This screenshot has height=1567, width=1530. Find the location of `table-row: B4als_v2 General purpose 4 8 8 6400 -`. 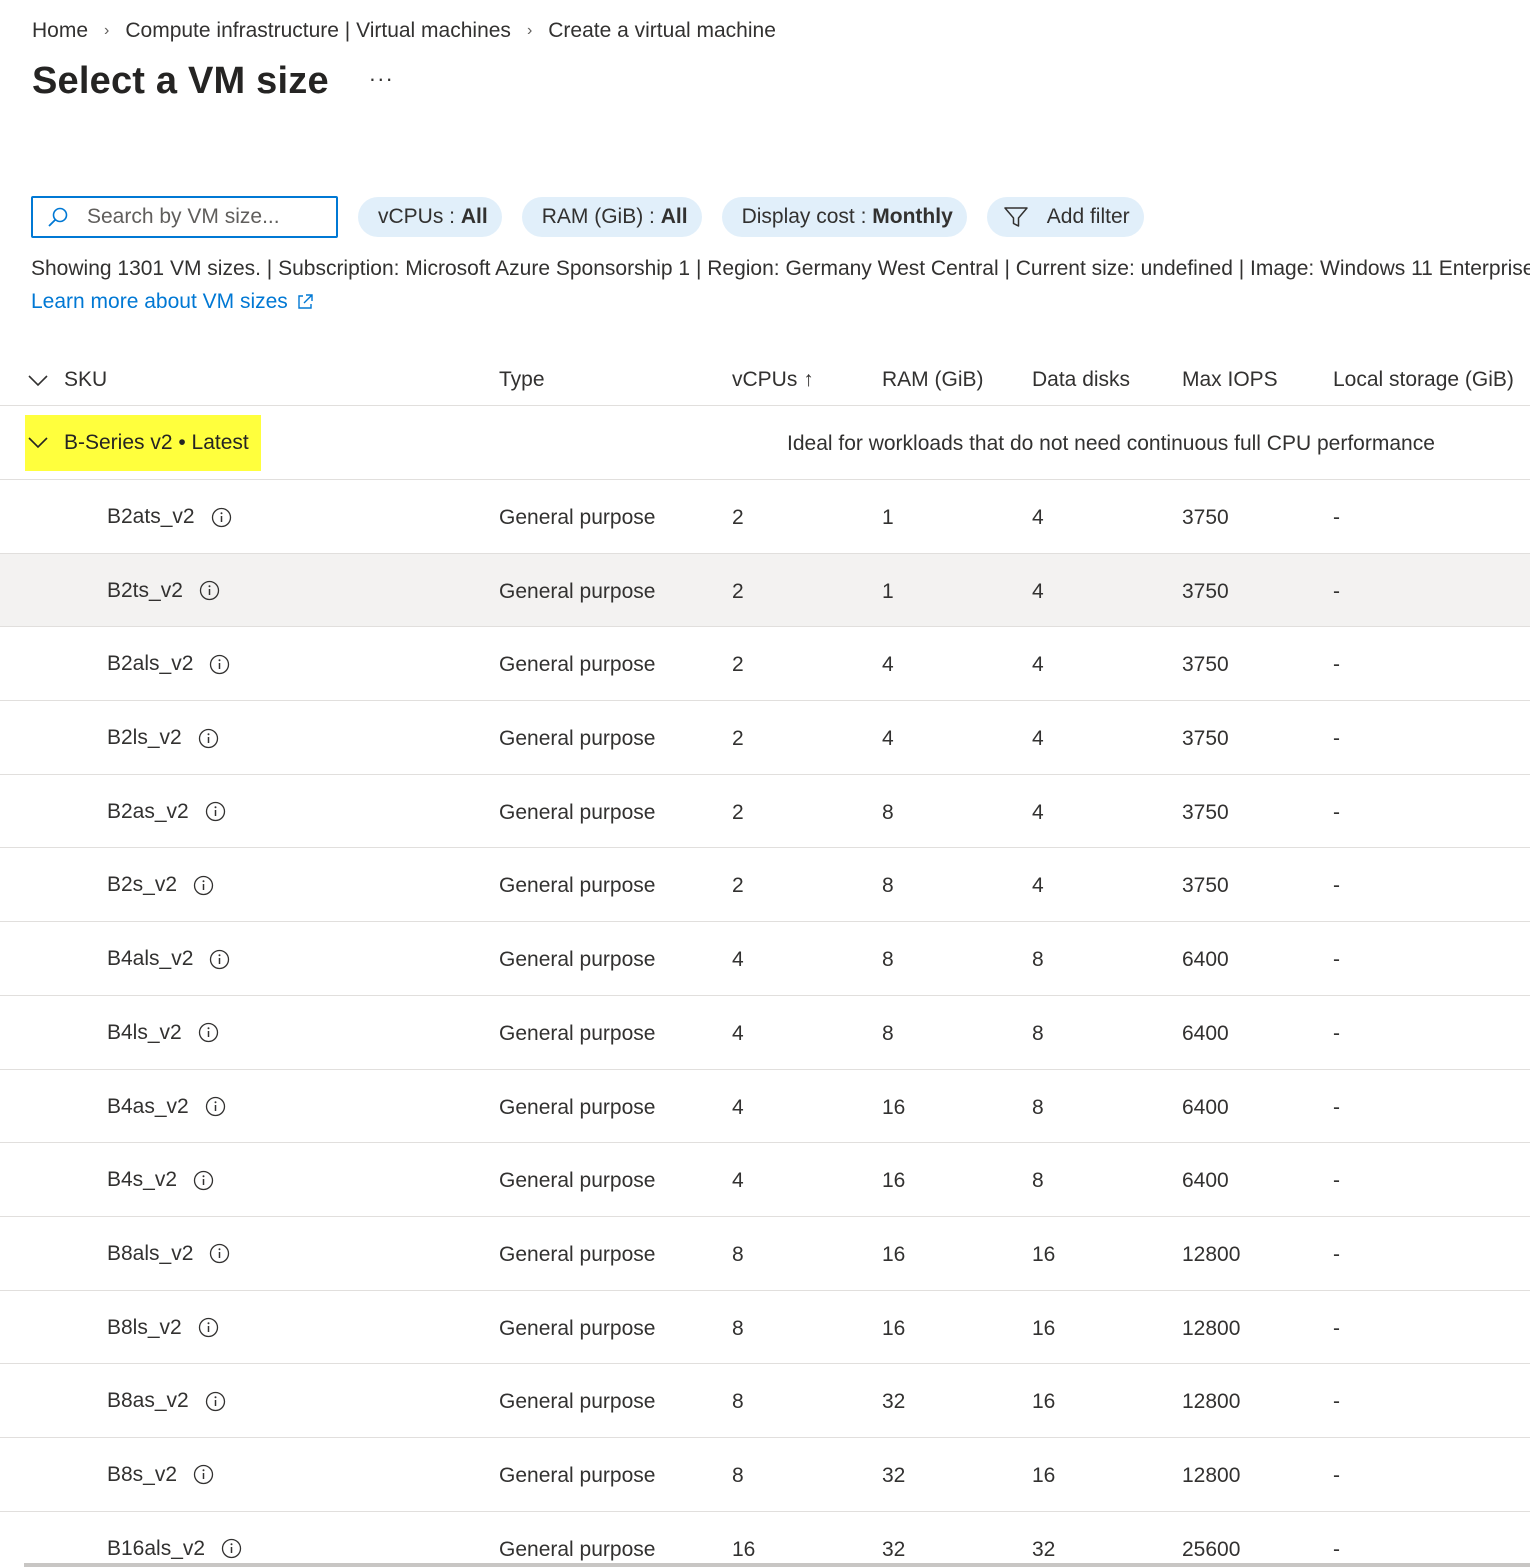

table-row: B4als_v2 General purpose 4 8 8 6400 - is located at coordinates (765, 959).